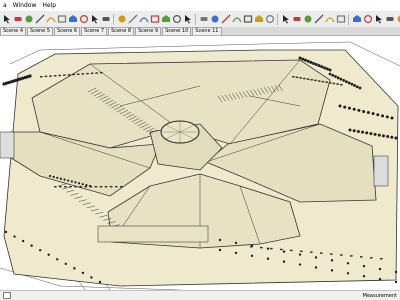  What do you see at coordinates (188, 19) in the screenshot?
I see `3d-text-icon` at bounding box center [188, 19].